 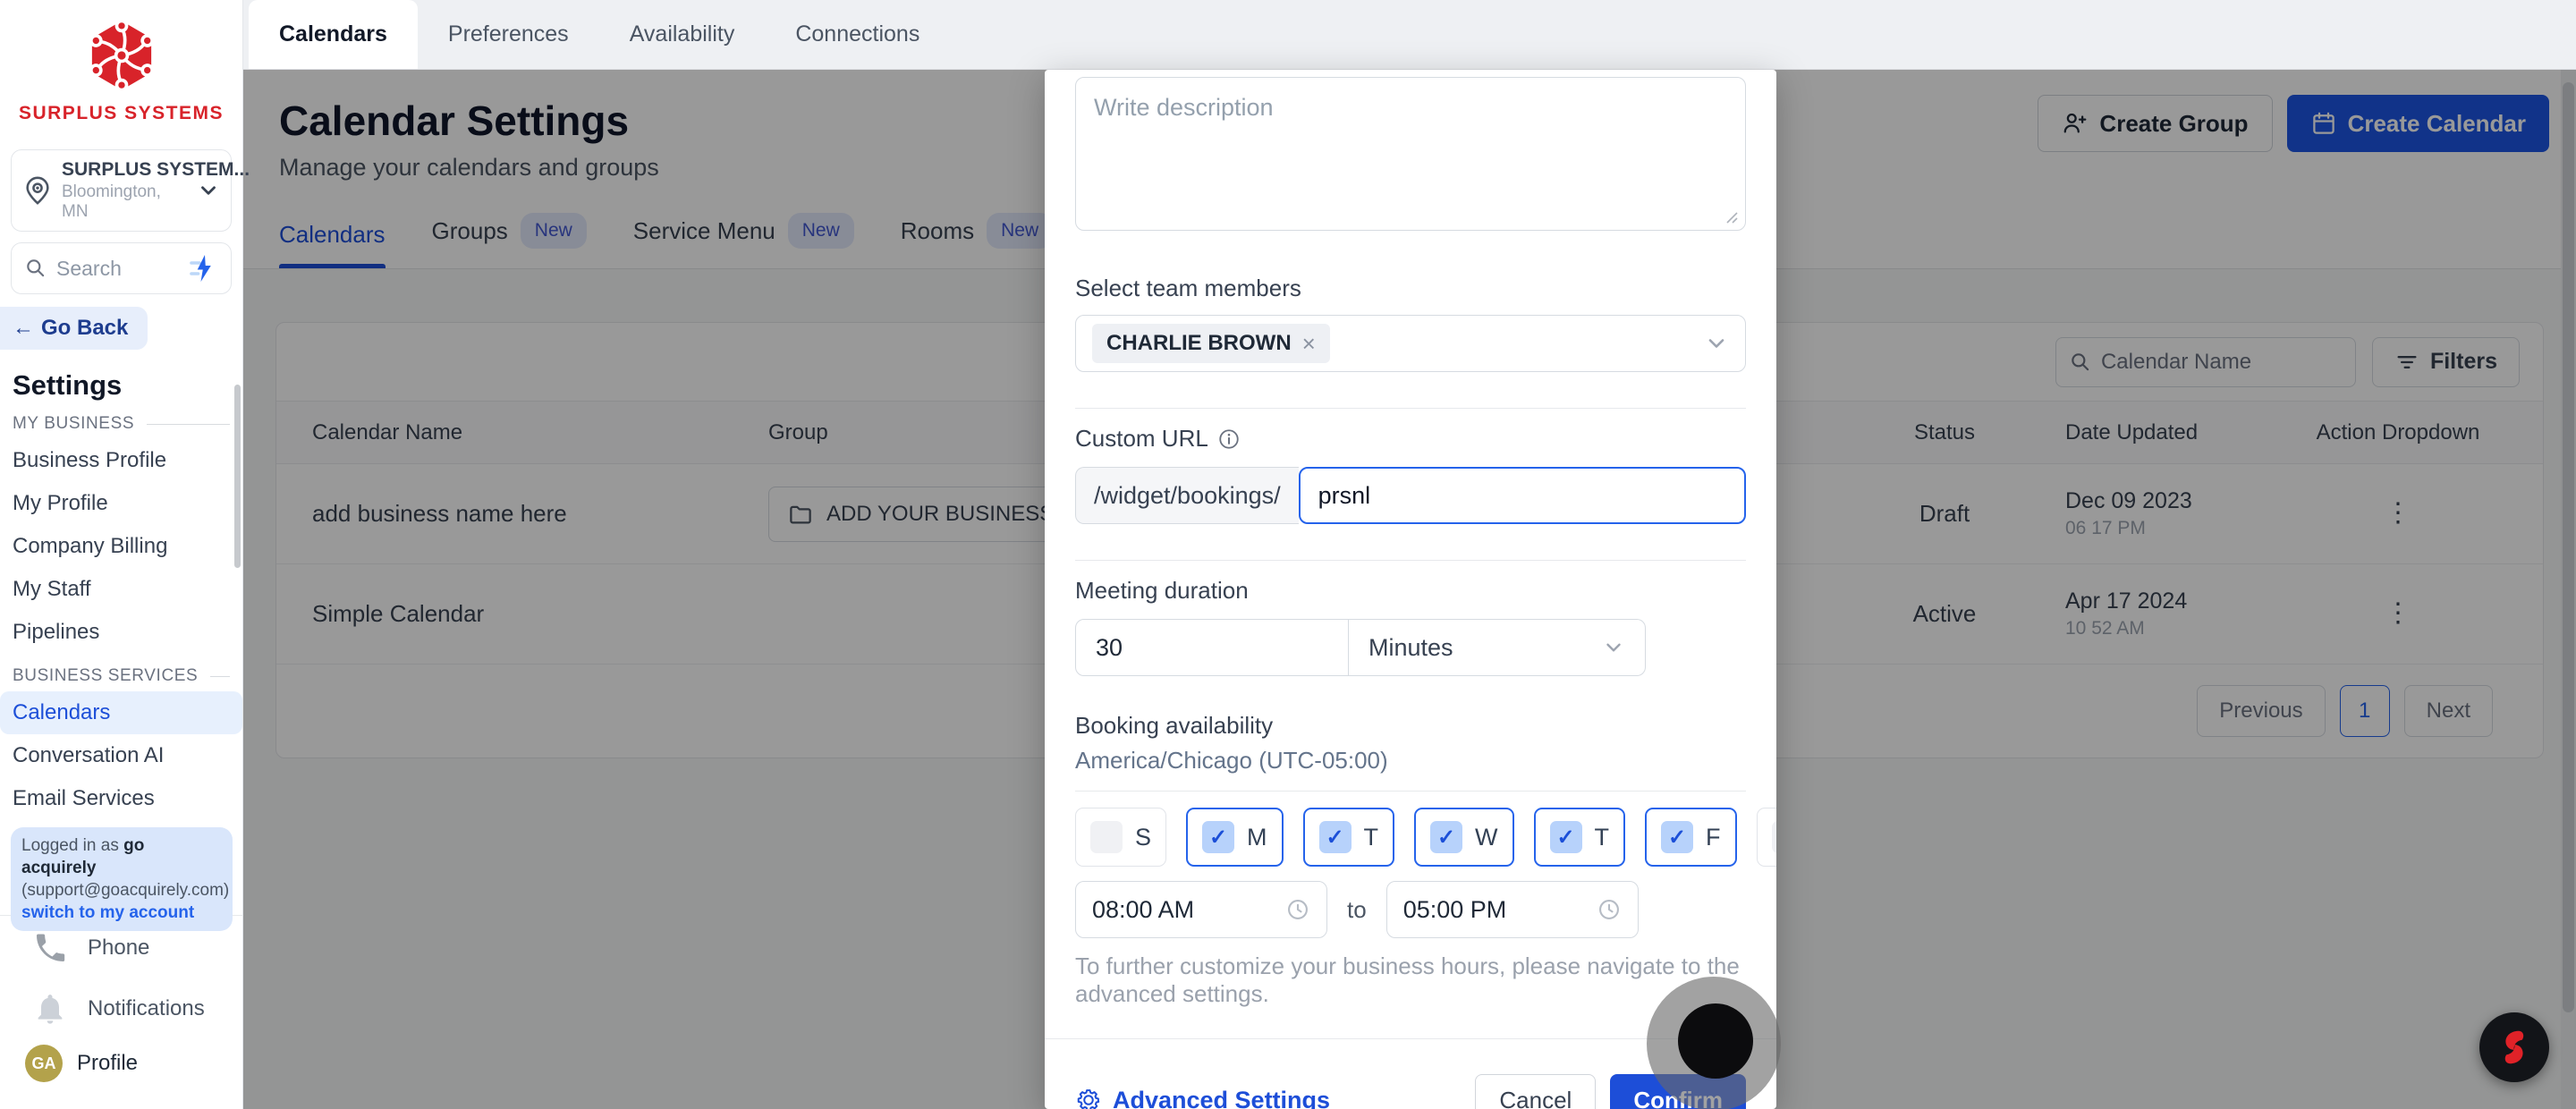 What do you see at coordinates (116, 269) in the screenshot?
I see `search-input` at bounding box center [116, 269].